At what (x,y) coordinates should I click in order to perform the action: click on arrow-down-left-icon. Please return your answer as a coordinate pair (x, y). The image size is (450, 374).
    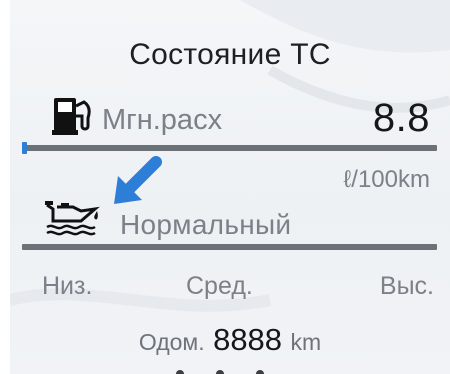
    Looking at the image, I should click on (138, 180).